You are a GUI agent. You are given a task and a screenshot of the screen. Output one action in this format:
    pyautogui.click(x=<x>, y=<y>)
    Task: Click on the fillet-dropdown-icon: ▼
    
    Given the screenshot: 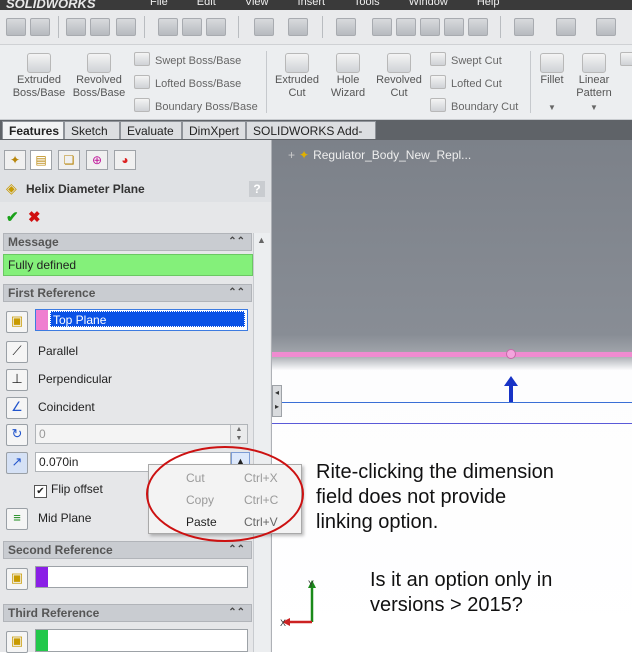 What is the action you would take?
    pyautogui.click(x=552, y=107)
    